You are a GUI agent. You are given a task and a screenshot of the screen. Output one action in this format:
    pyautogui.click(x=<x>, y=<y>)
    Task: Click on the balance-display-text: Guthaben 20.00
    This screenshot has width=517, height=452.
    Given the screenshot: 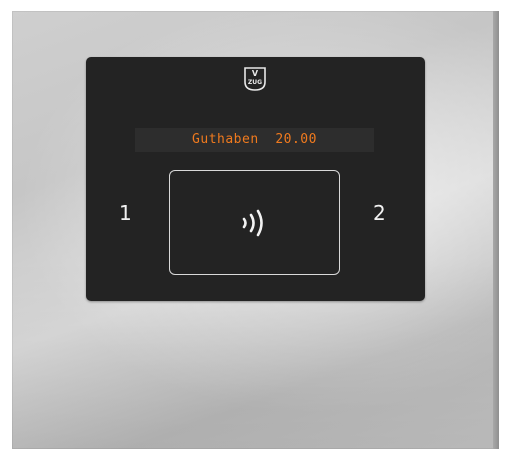 What is the action you would take?
    pyautogui.click(x=254, y=139)
    